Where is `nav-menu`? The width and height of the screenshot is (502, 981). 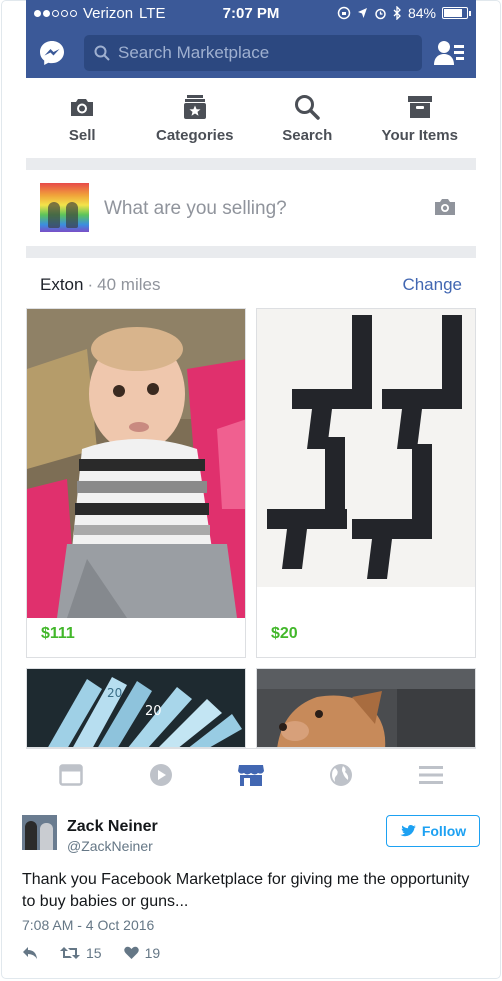 nav-menu is located at coordinates (431, 774).